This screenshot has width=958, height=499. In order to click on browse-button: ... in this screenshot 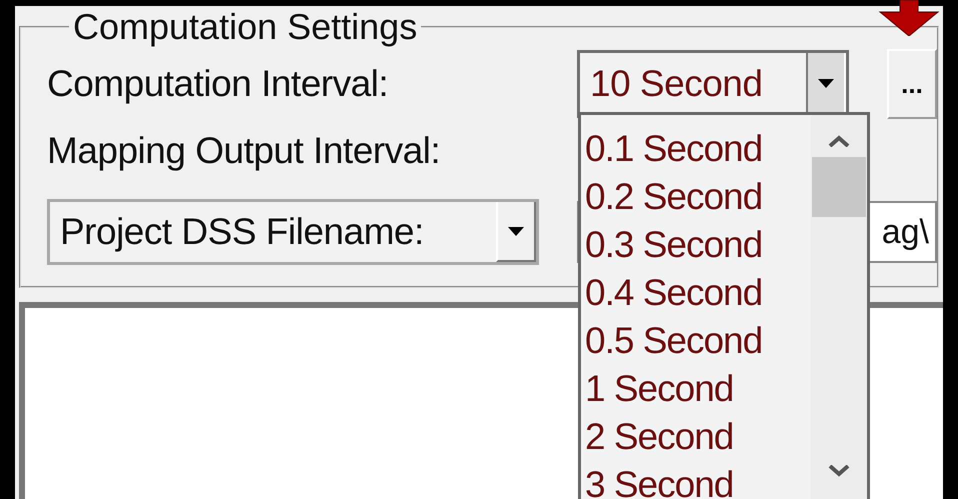, I will do `click(912, 84)`.